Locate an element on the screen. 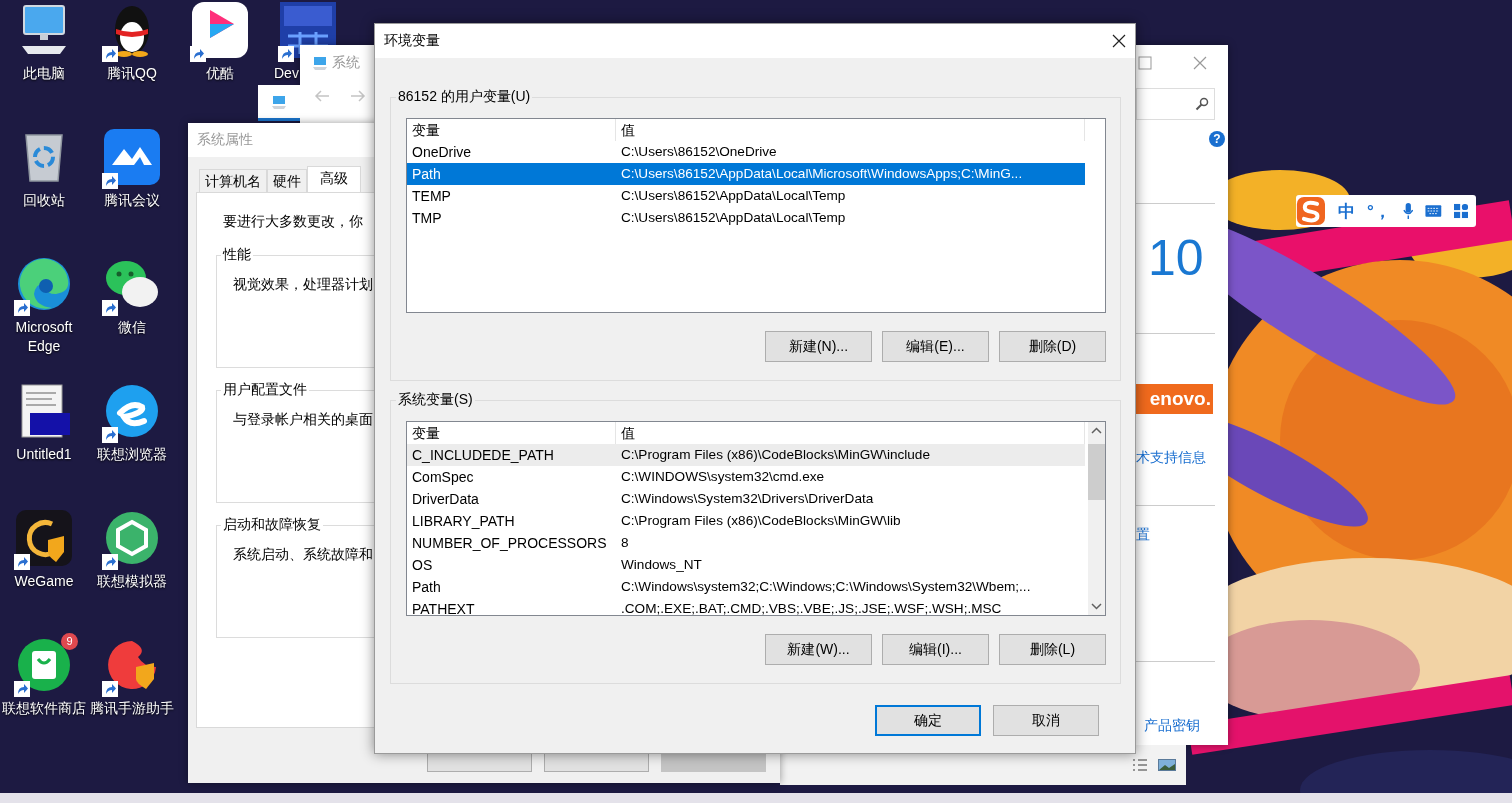 The image size is (1512, 803). list-row: NUMBER_OF_PROCESSORS 8 is located at coordinates (746, 543).